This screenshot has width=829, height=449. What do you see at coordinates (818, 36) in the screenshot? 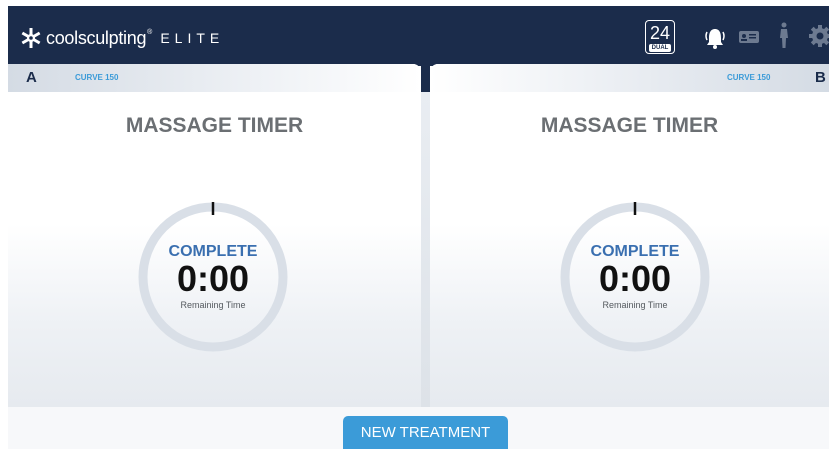
I see `gear-icon` at bounding box center [818, 36].